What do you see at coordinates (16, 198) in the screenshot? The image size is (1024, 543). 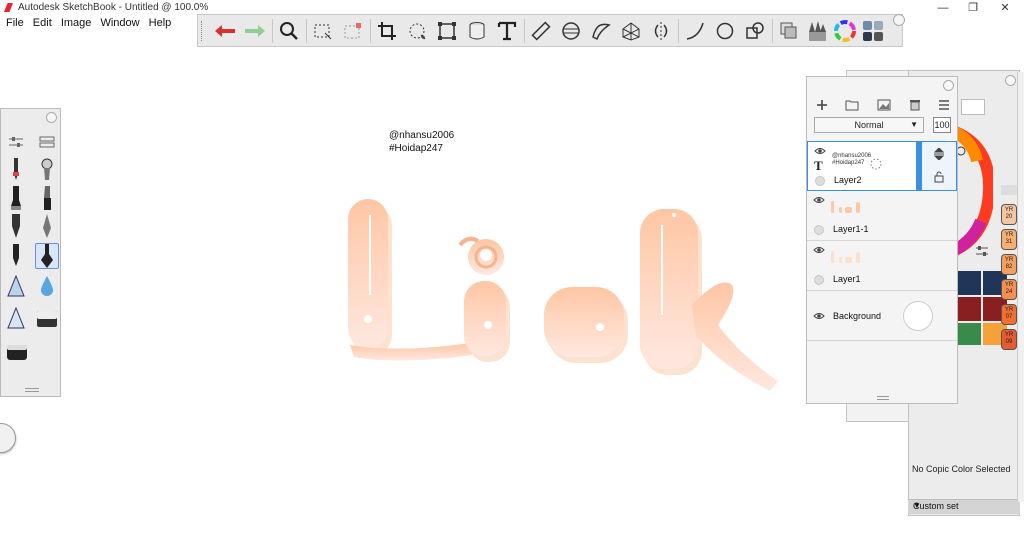 I see `marker-brush` at bounding box center [16, 198].